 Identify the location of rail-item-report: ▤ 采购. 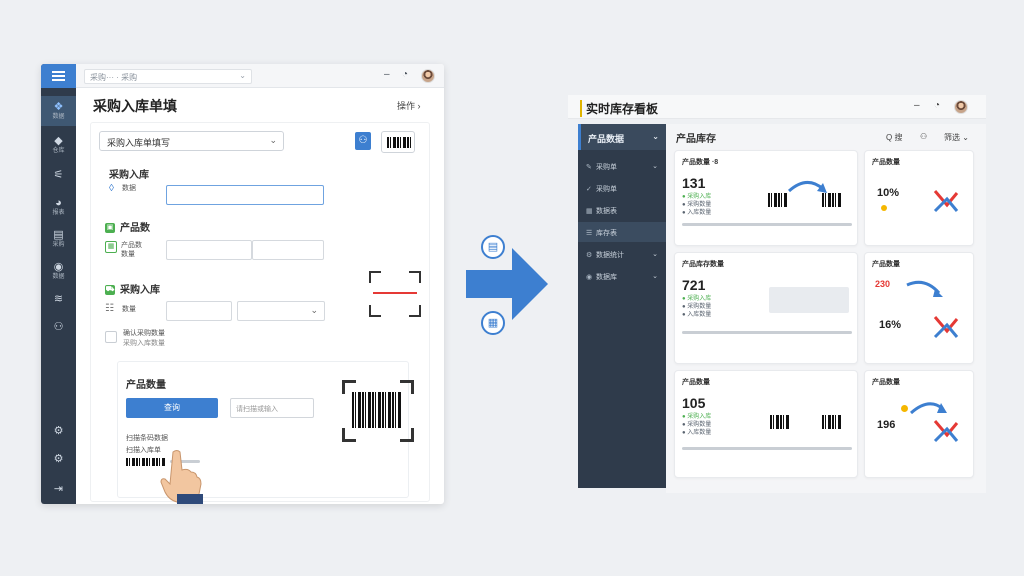
(58, 239).